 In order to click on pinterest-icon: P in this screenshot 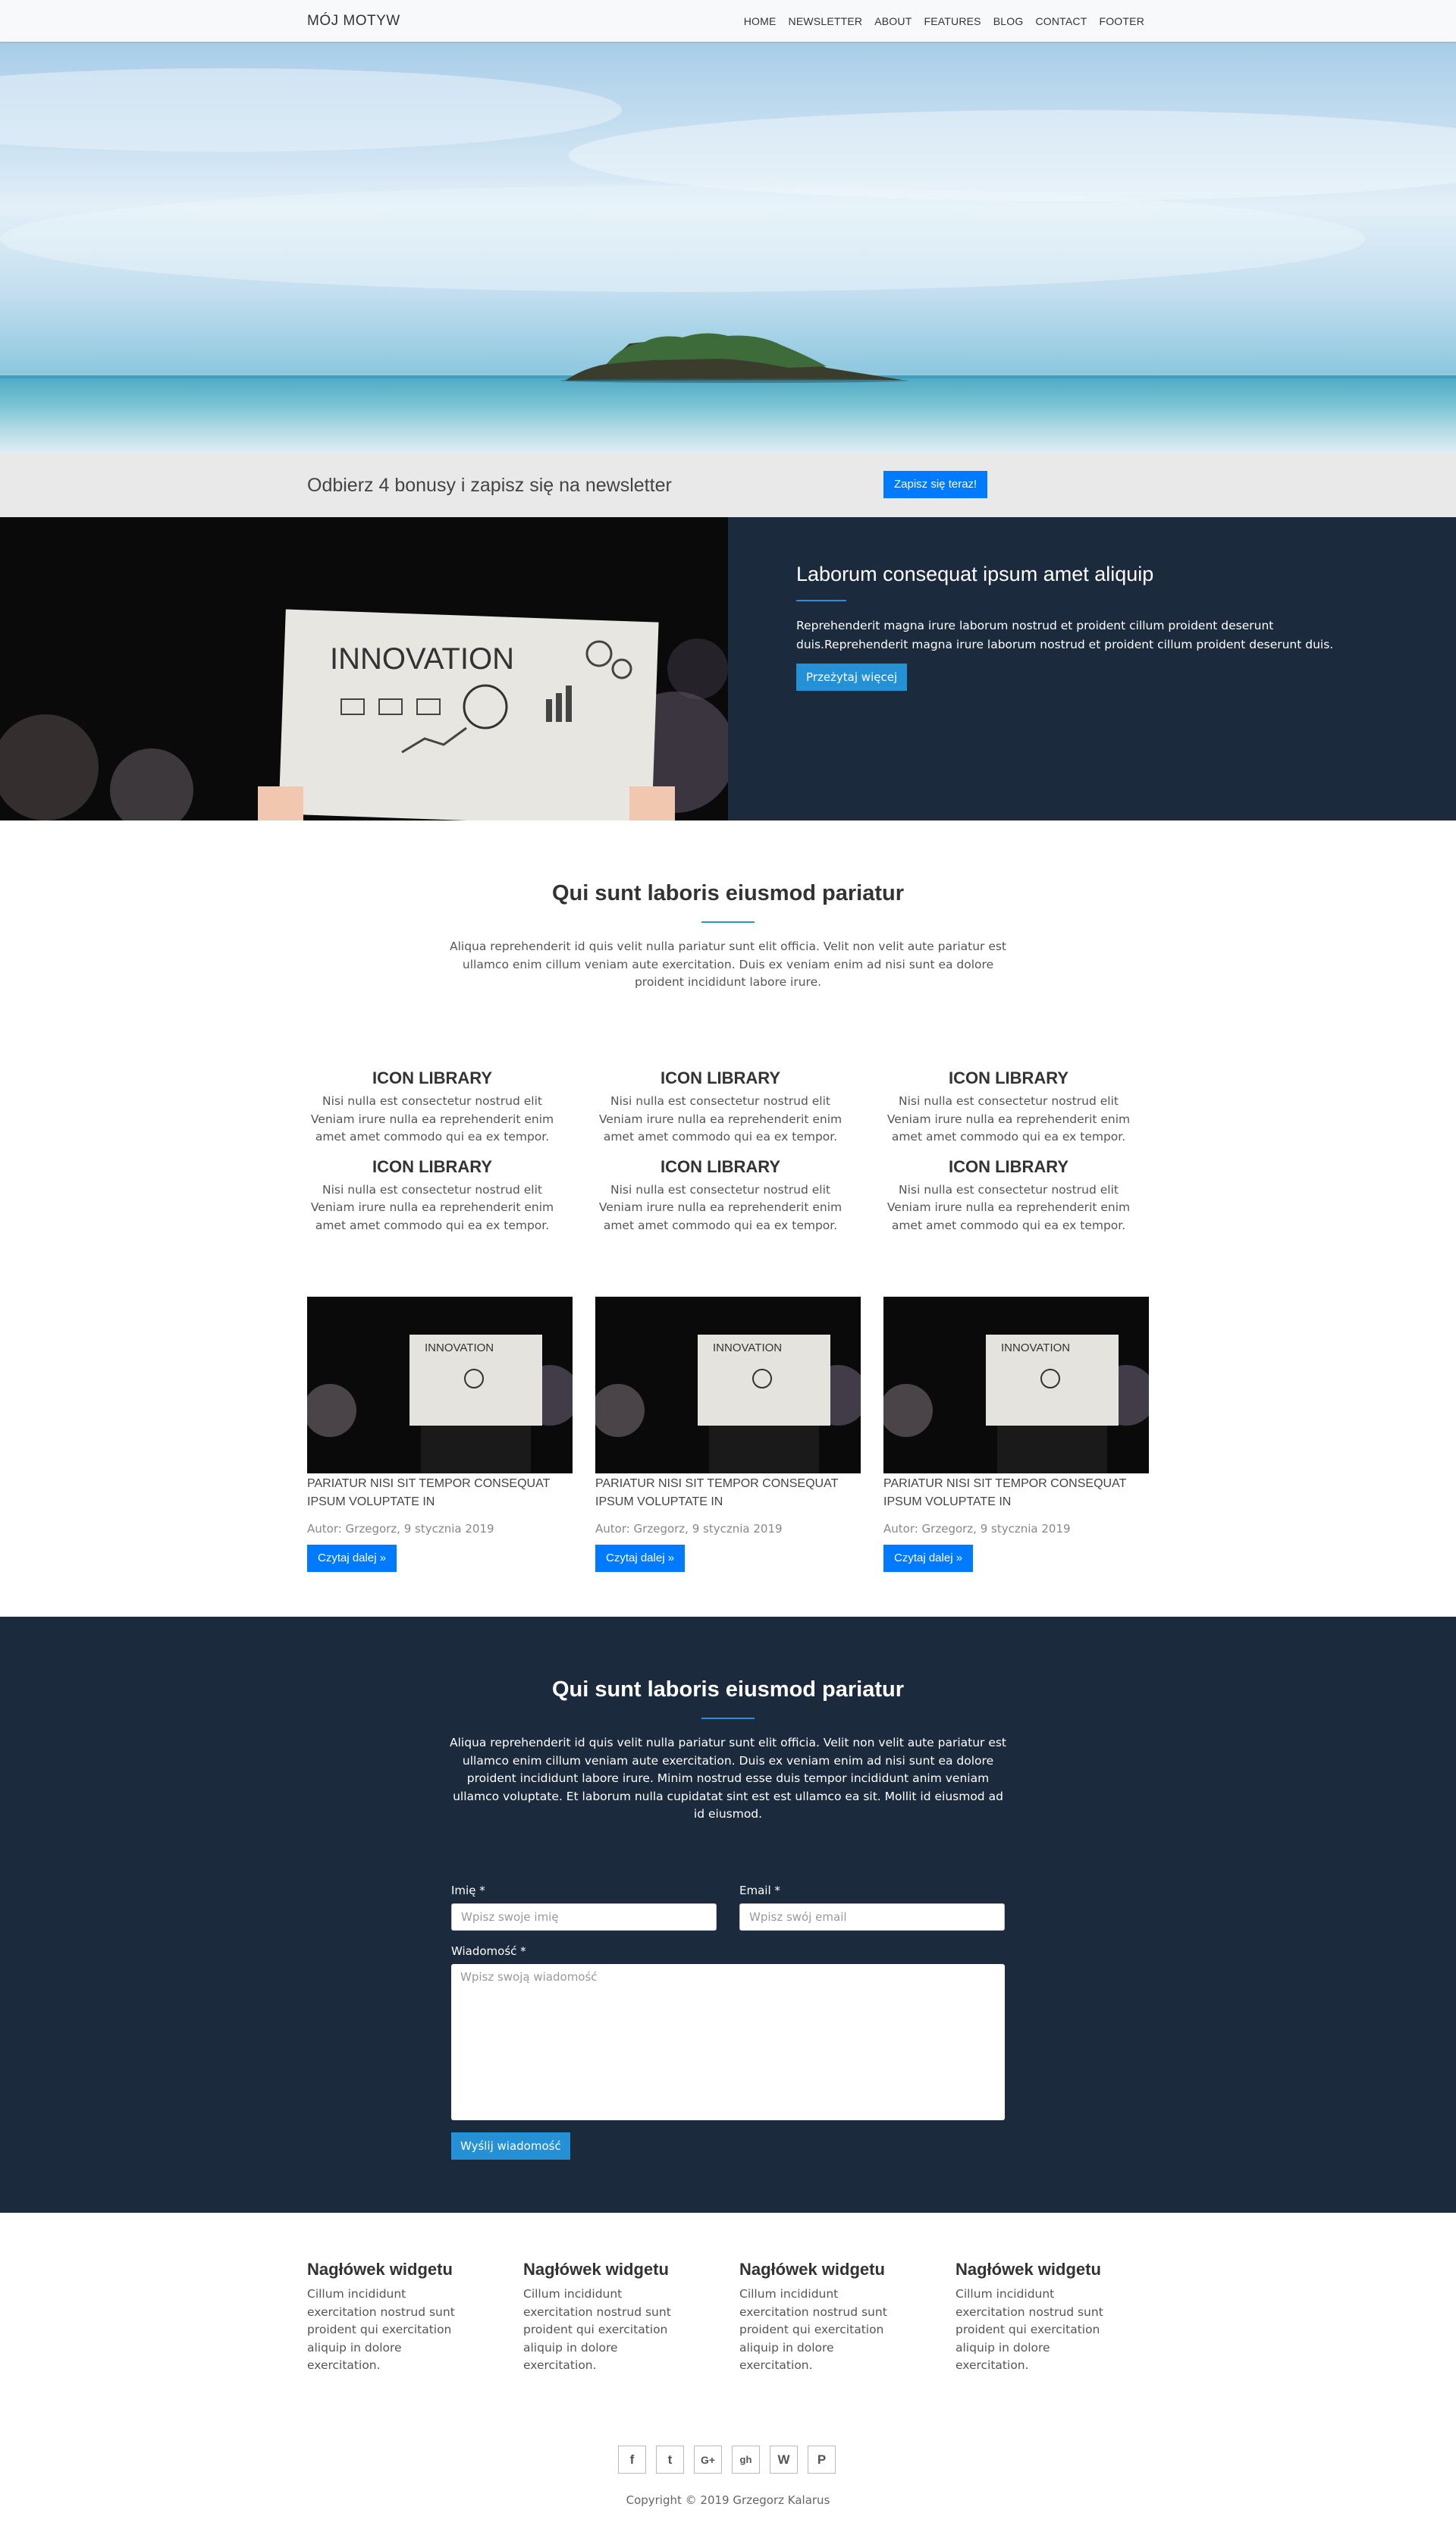, I will do `click(822, 2460)`.